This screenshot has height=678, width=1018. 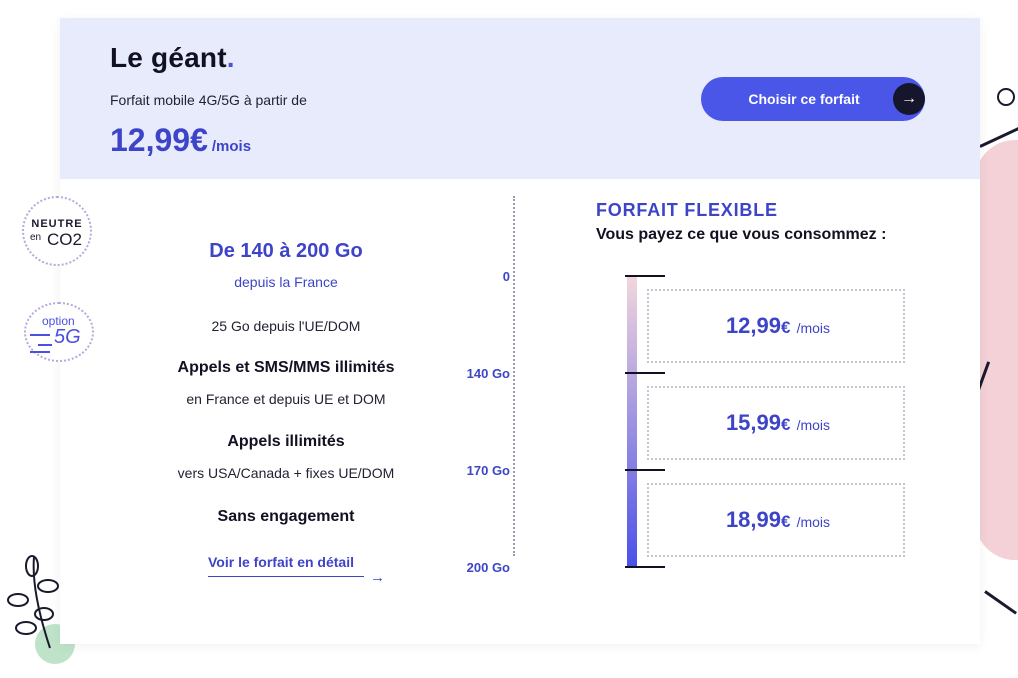 What do you see at coordinates (286, 565) in the screenshot?
I see `plan-detail-link: Voir le forfait en détail` at bounding box center [286, 565].